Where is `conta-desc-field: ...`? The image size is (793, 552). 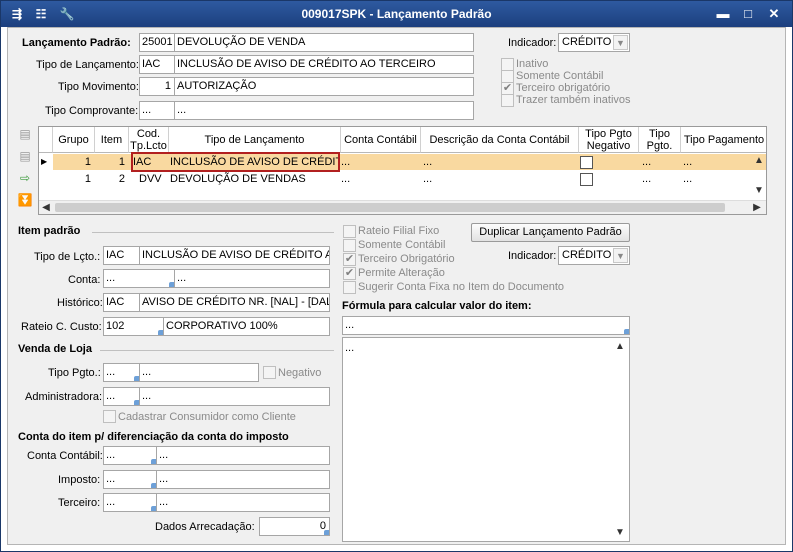 conta-desc-field: ... is located at coordinates (252, 278).